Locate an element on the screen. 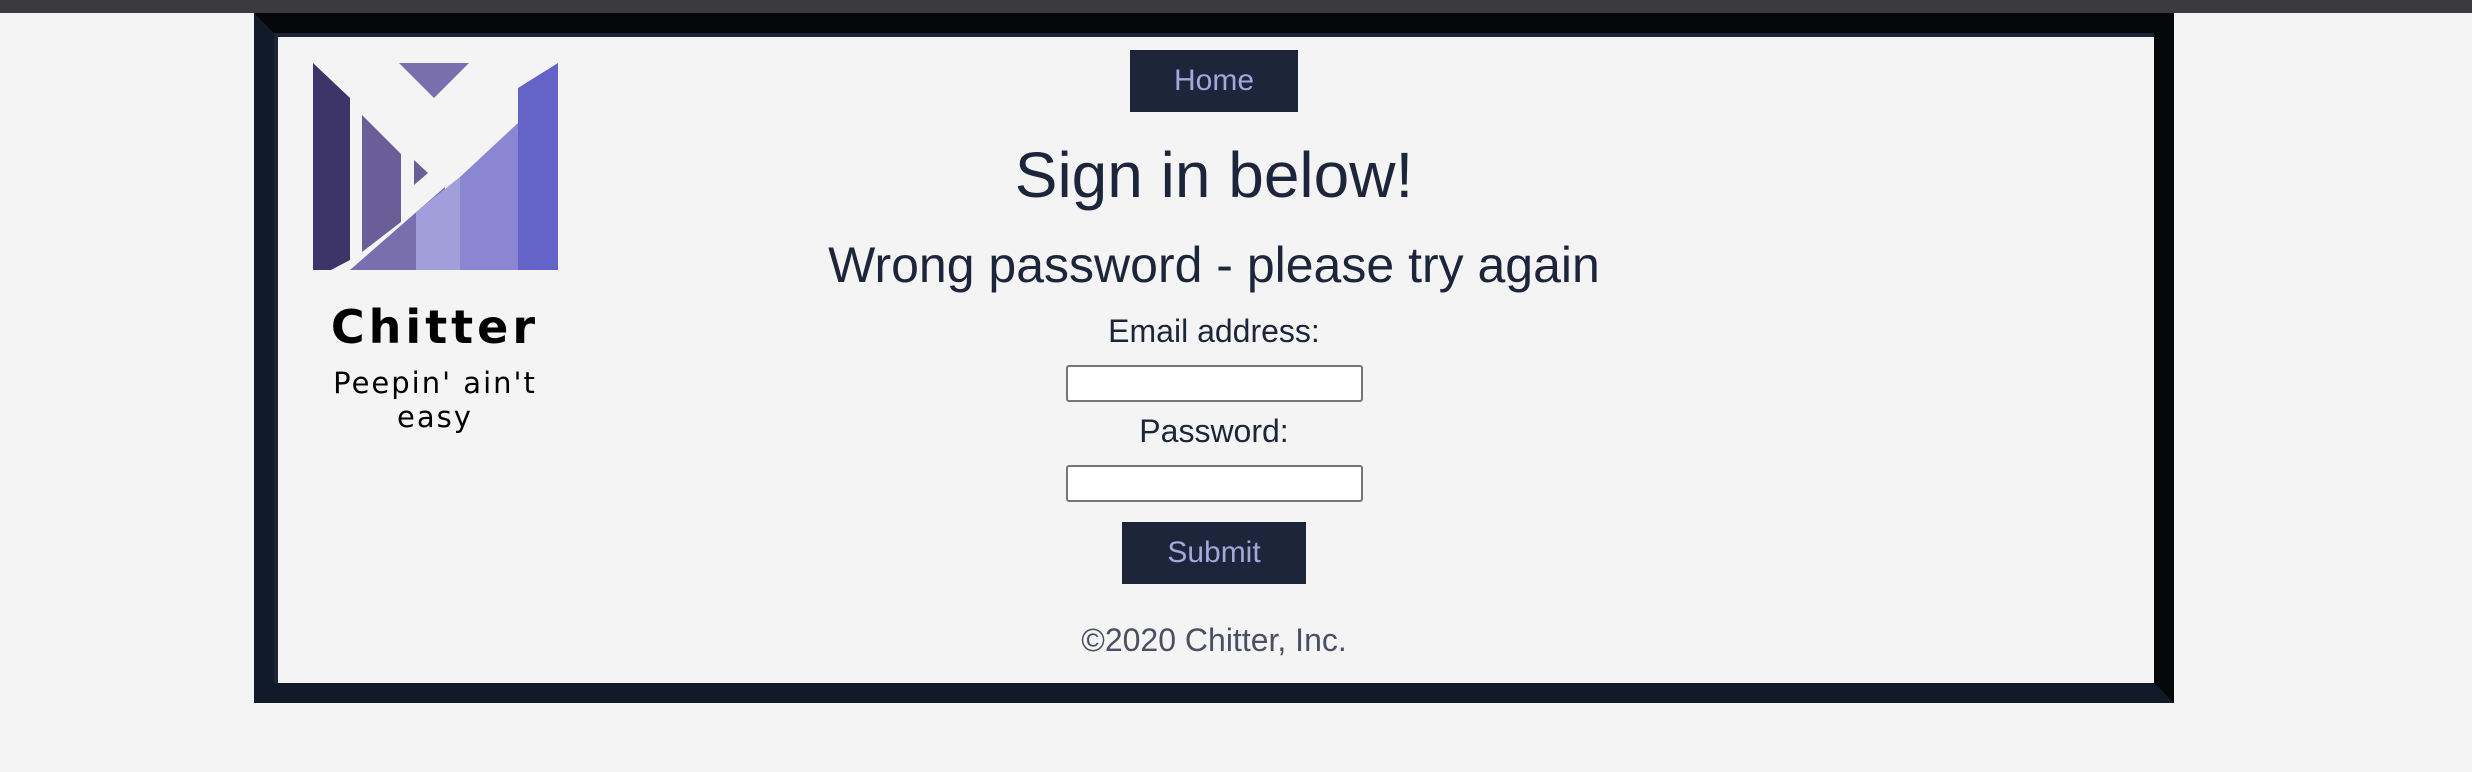 This screenshot has height=772, width=2472. brand-tagline: Peepin' ain't easy is located at coordinates (435, 400).